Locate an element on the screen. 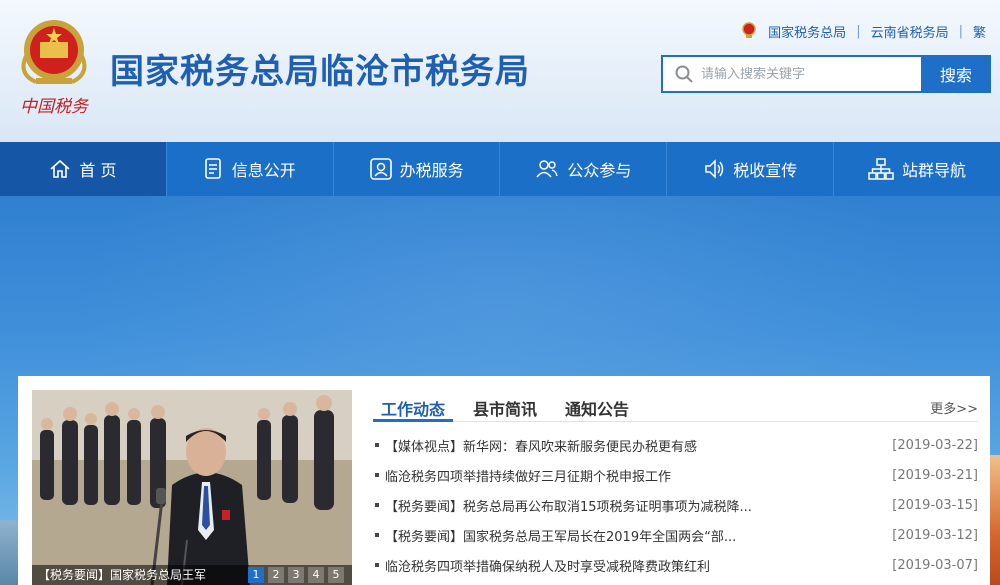 Image resolution: width=1000 pixels, height=585 pixels. carousel-page-2: 2 is located at coordinates (276, 575).